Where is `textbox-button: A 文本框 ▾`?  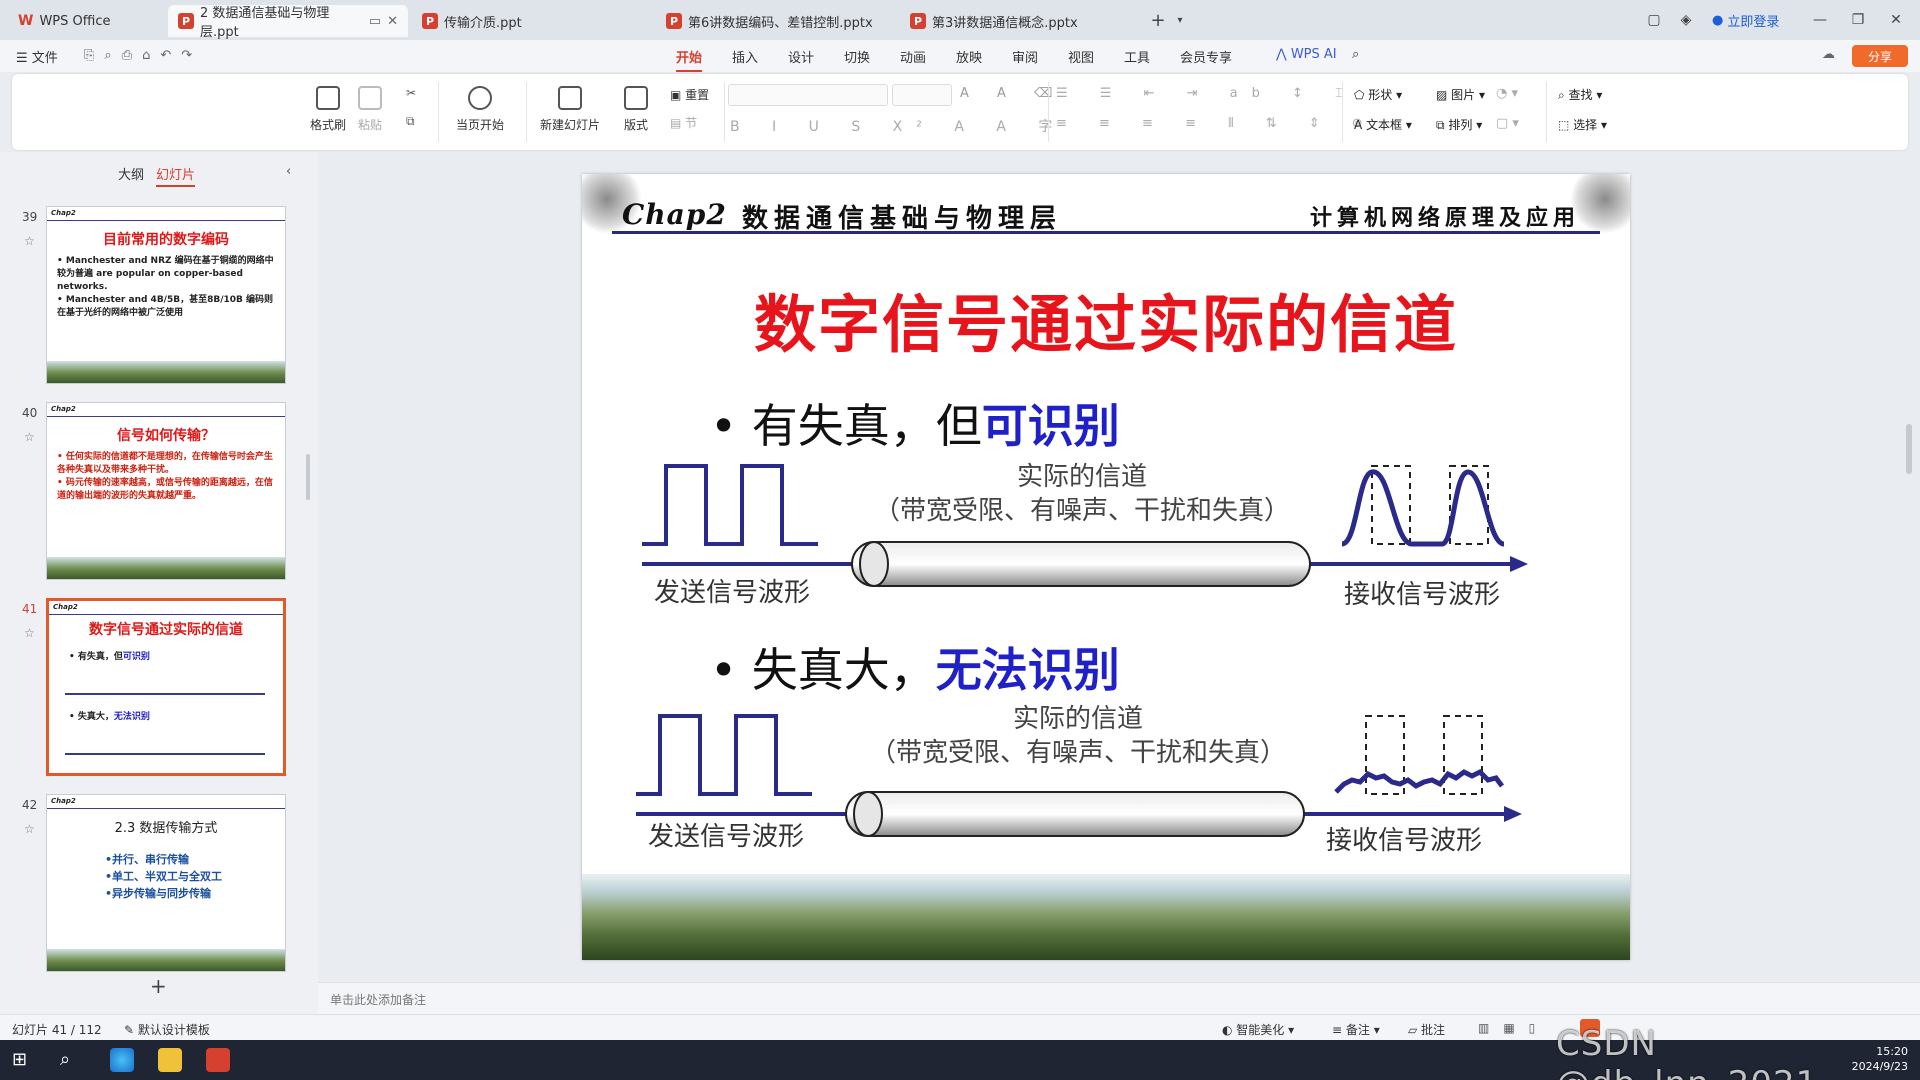
textbox-button: A 文本框 ▾ is located at coordinates (1383, 124).